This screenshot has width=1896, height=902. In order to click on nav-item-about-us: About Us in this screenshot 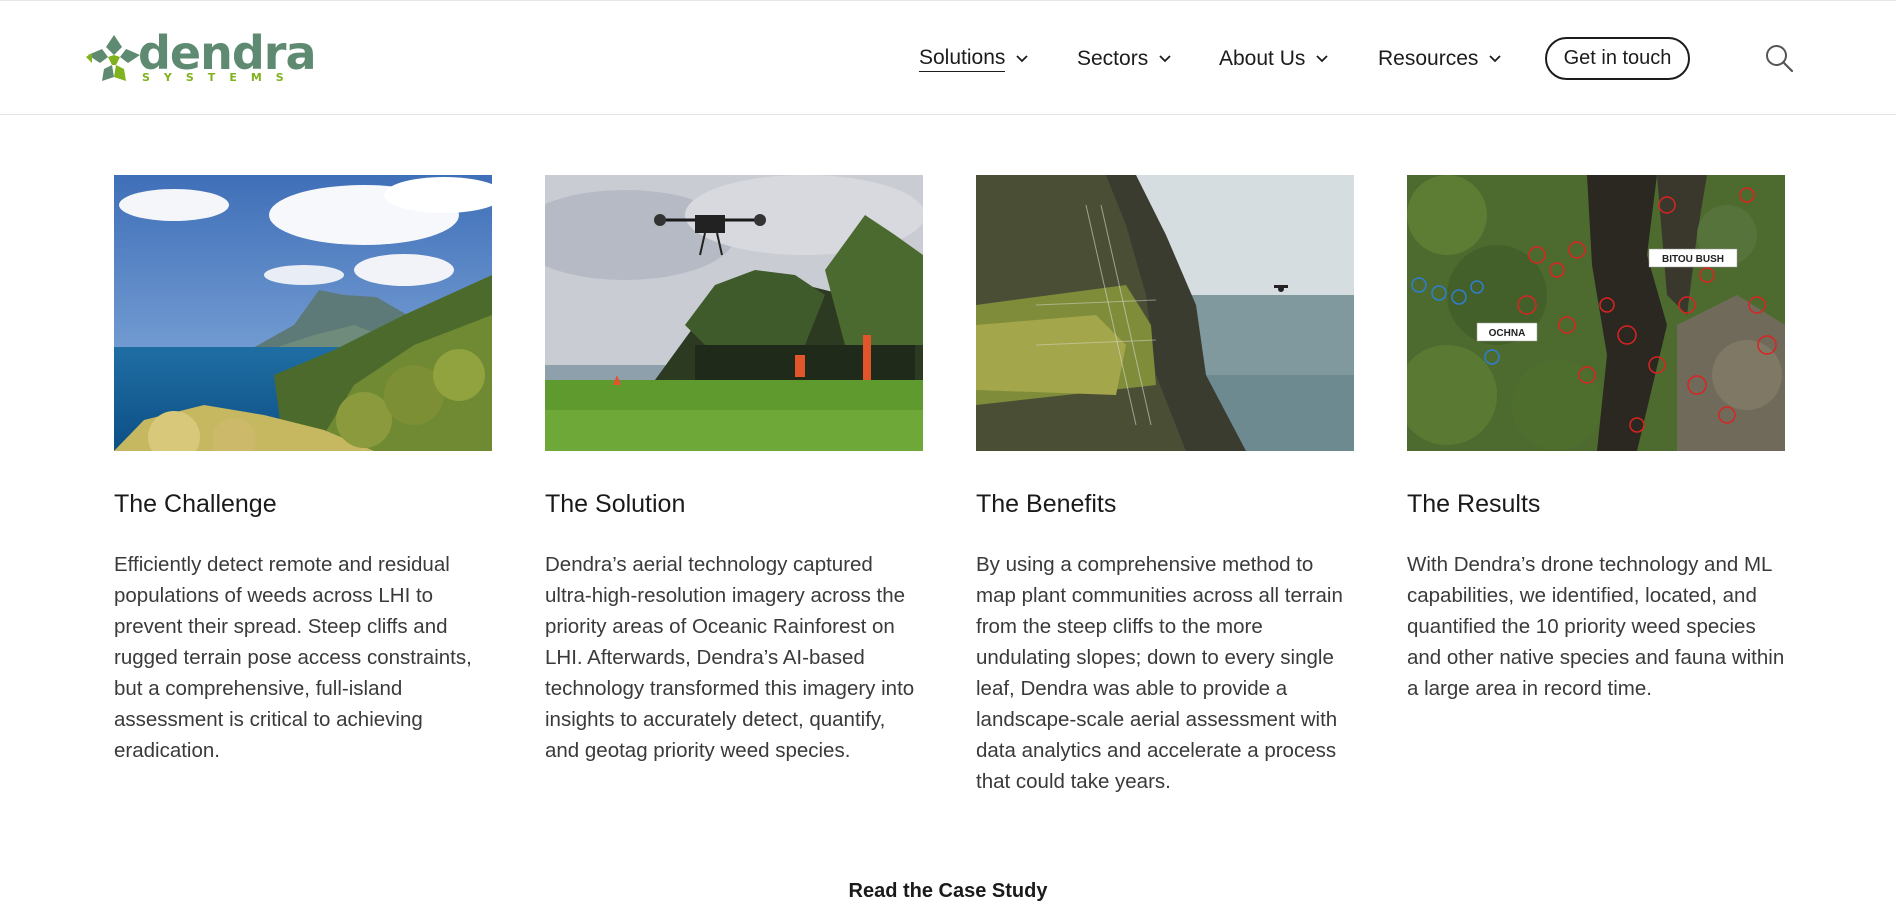, I will do `click(1274, 59)`.